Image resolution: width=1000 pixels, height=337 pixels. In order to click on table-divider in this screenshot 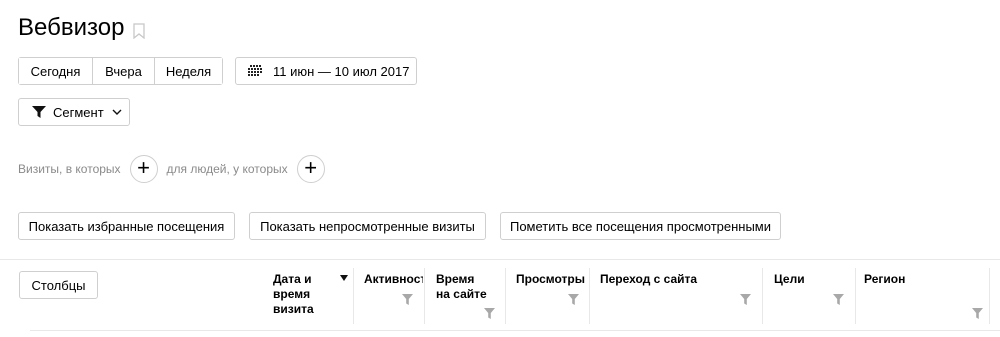, I will do `click(500, 259)`.